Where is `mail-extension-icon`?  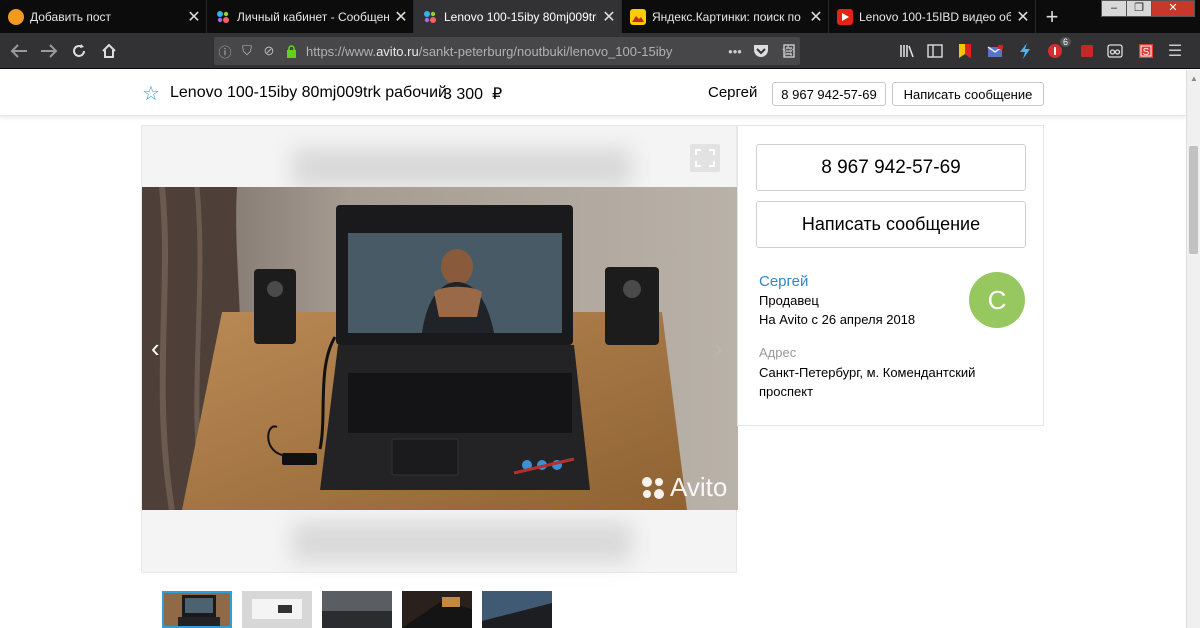 mail-extension-icon is located at coordinates (995, 51).